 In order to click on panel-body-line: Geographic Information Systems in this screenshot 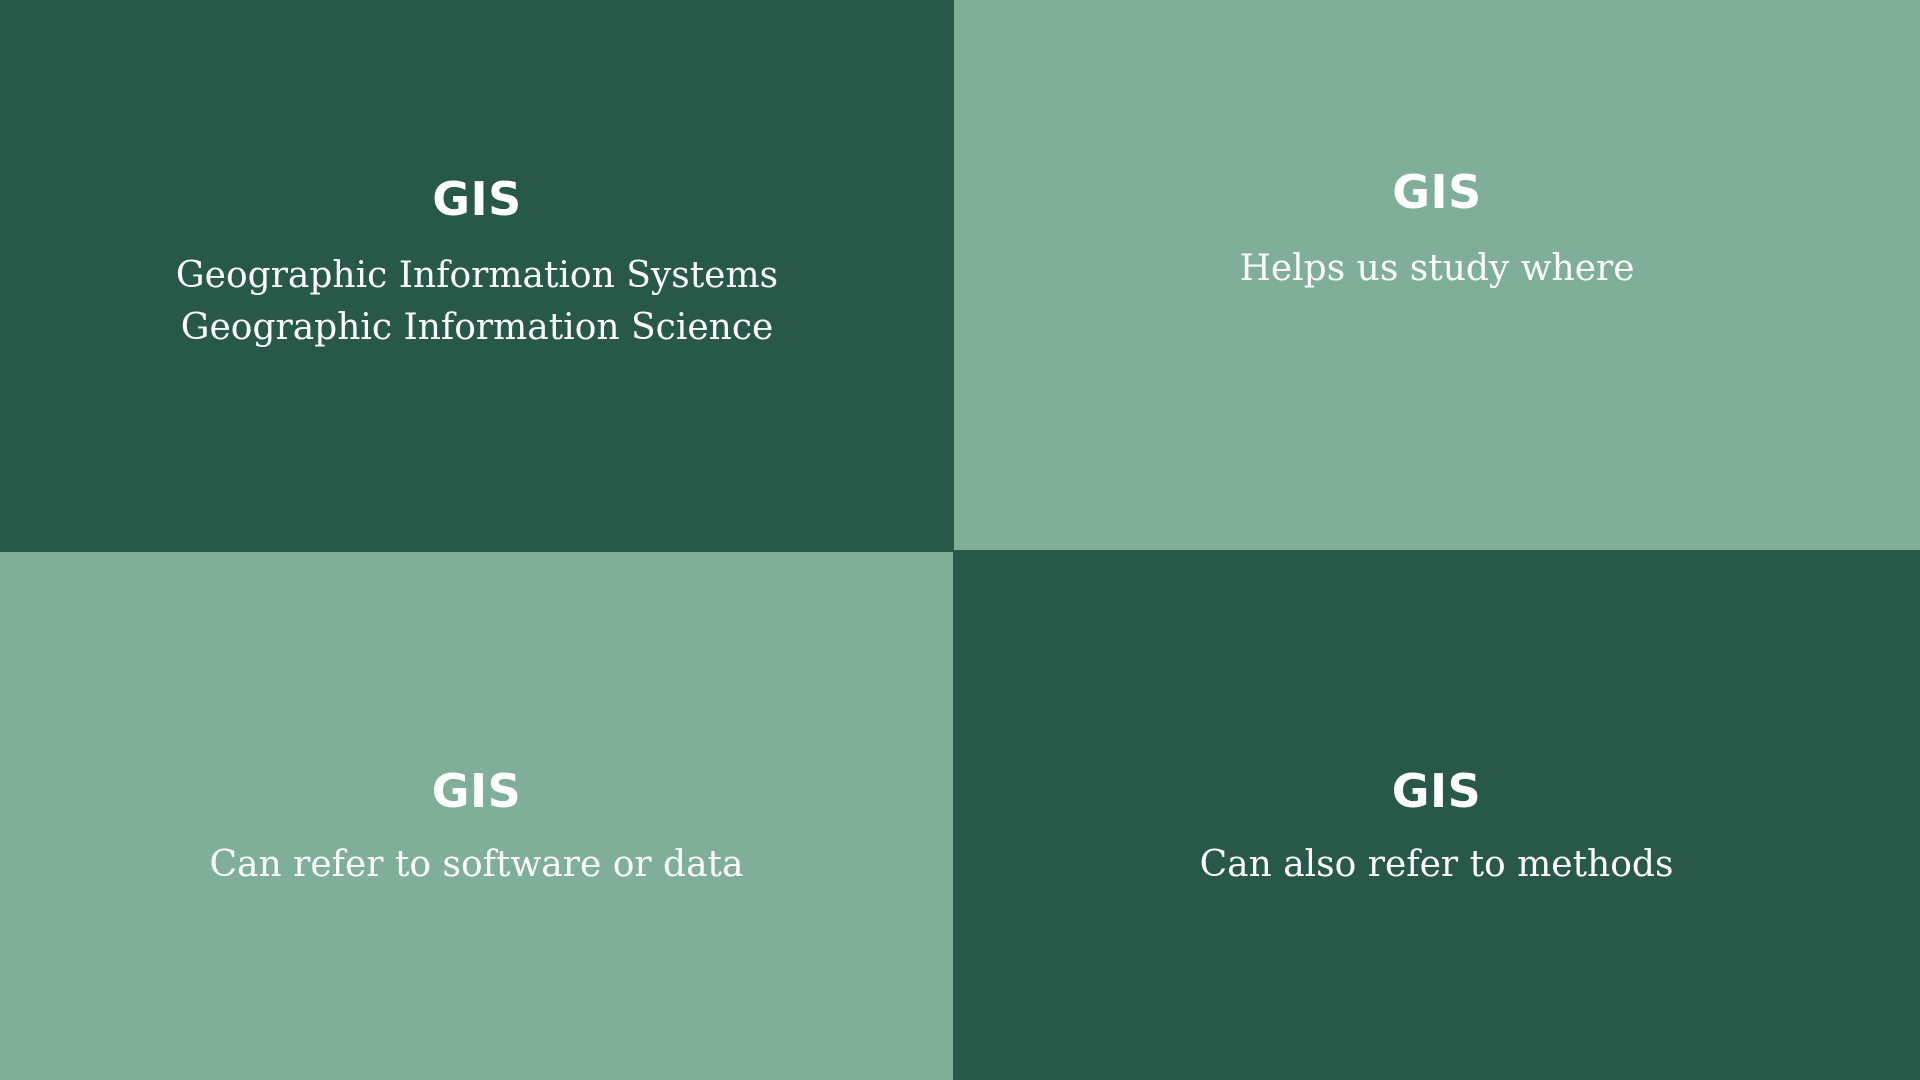, I will do `click(477, 275)`.